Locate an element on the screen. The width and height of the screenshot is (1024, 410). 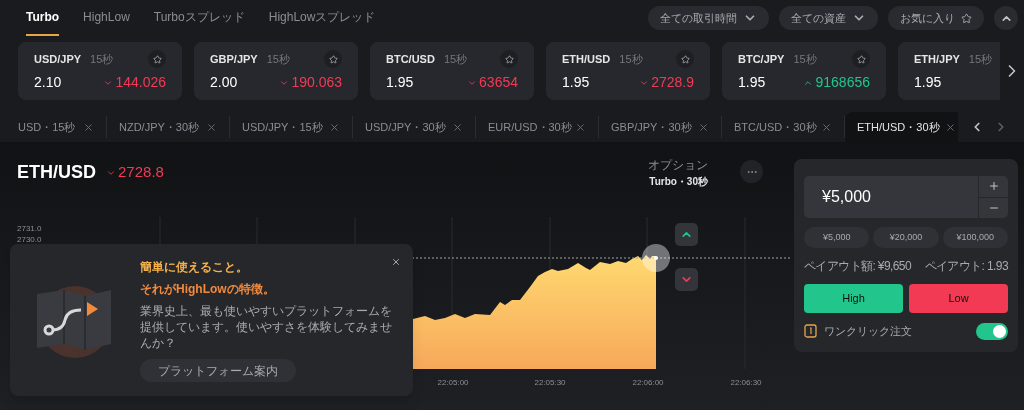
chart-tab: USD/JPY・30秒 is located at coordinates (414, 127).